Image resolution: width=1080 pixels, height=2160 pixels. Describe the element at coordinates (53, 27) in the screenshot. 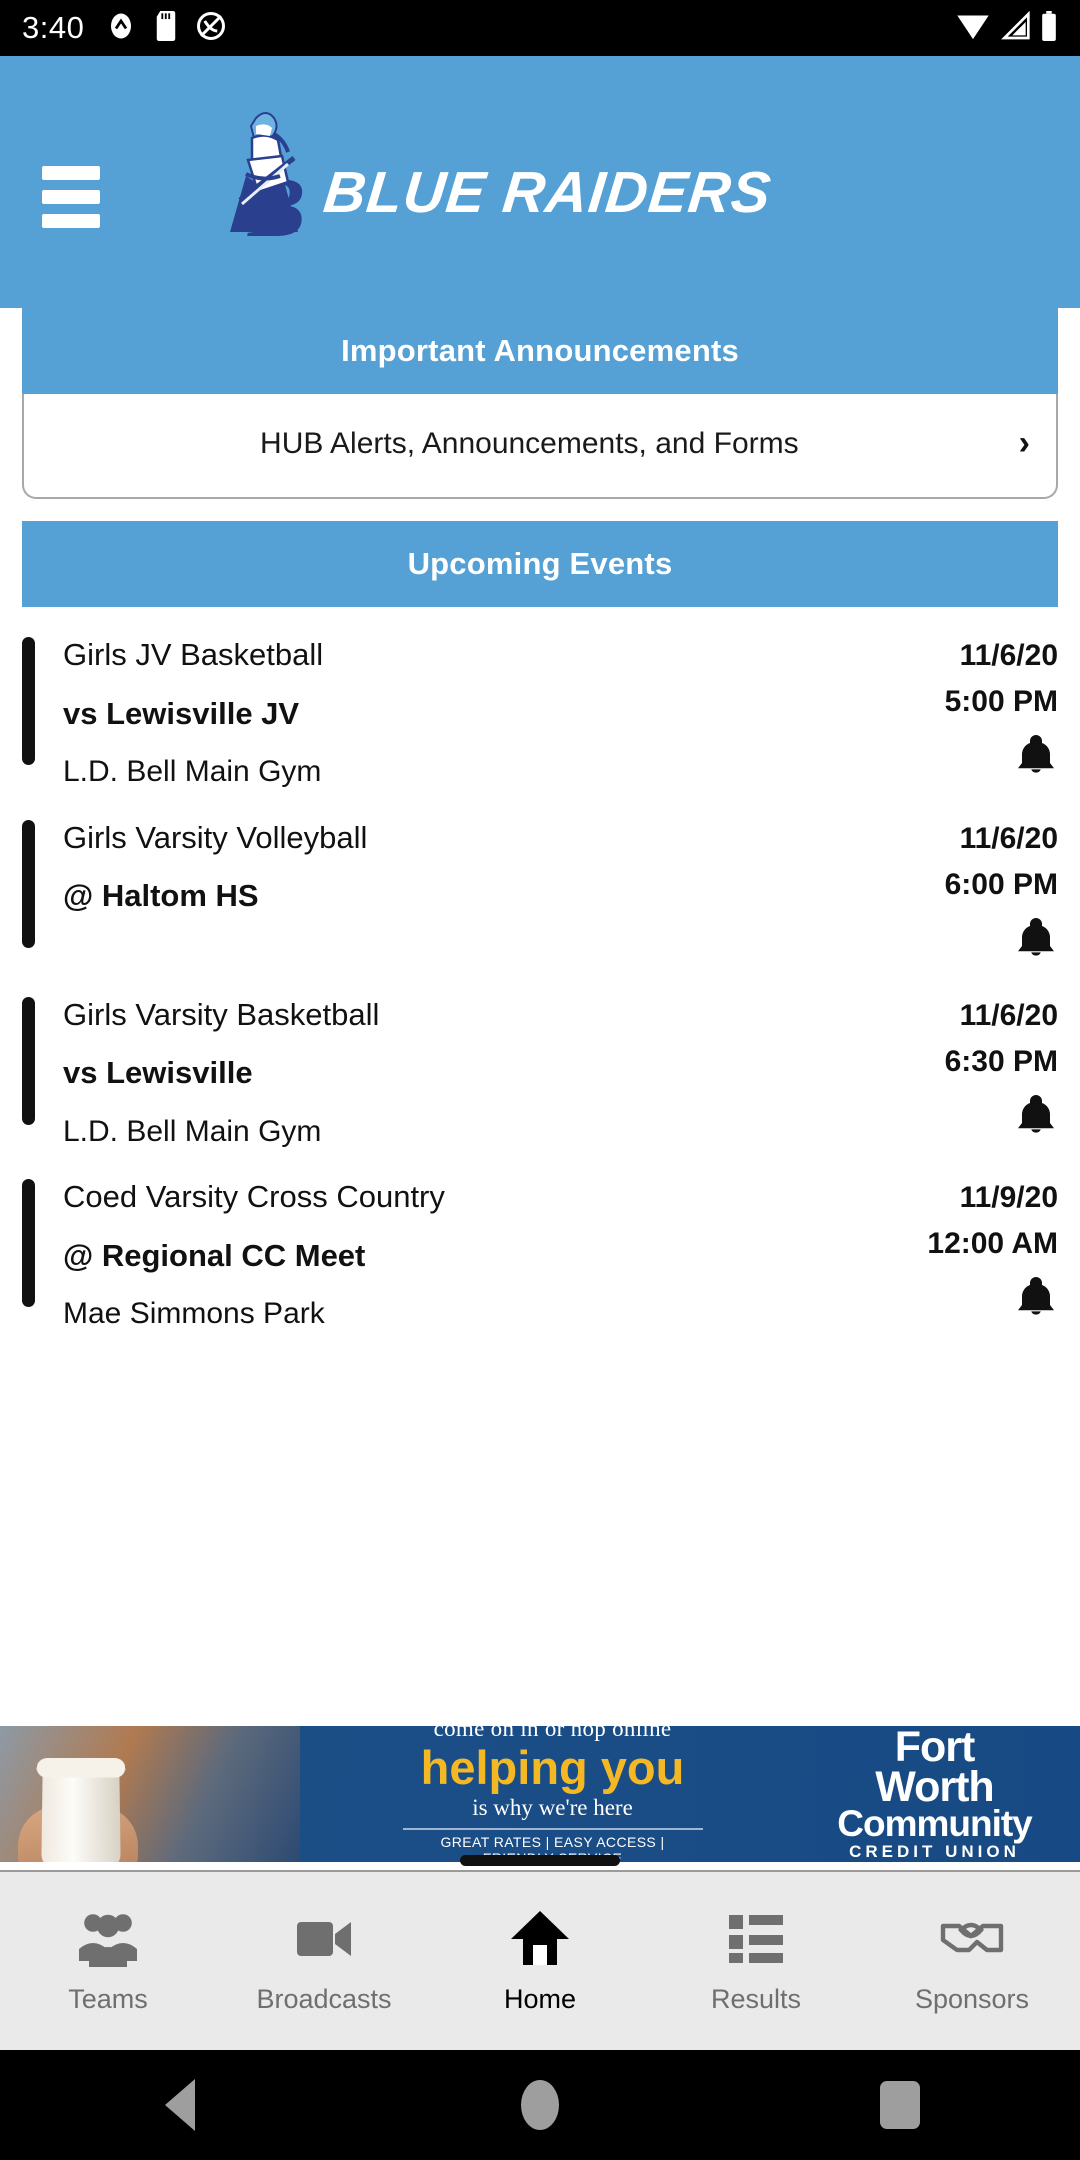

I see `status-time: 3:40` at that location.